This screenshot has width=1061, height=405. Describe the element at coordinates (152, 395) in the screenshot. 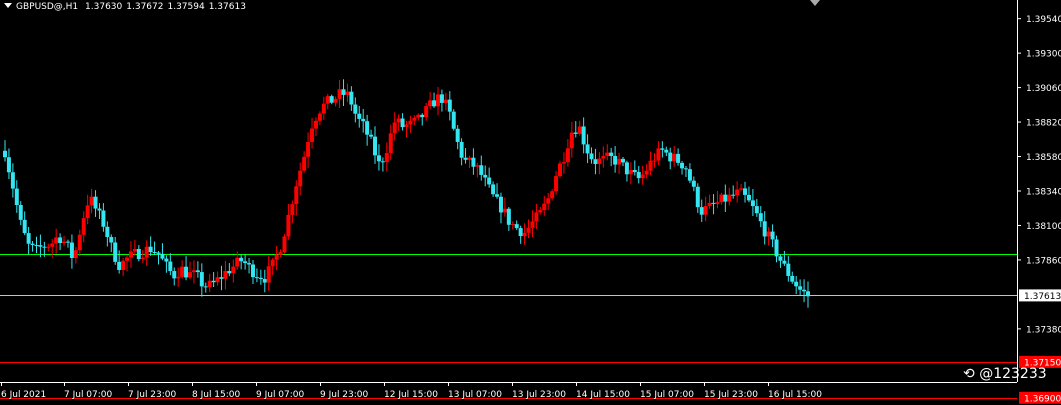

I see `time-tick-label: 7 Jul 23:00` at that location.